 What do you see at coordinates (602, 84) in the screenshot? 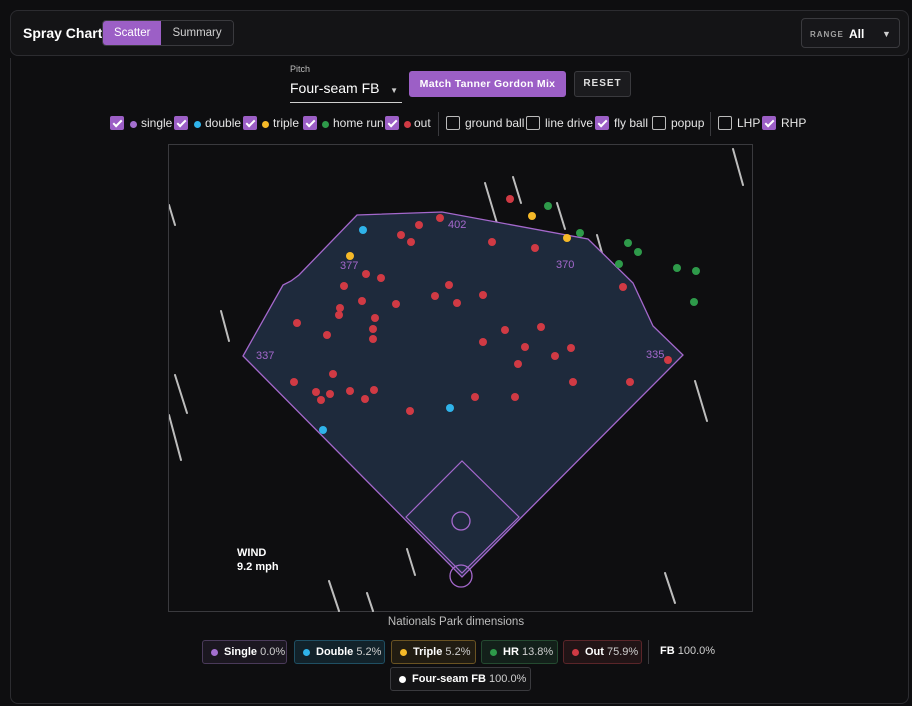
I see `reset-button: RESET` at bounding box center [602, 84].